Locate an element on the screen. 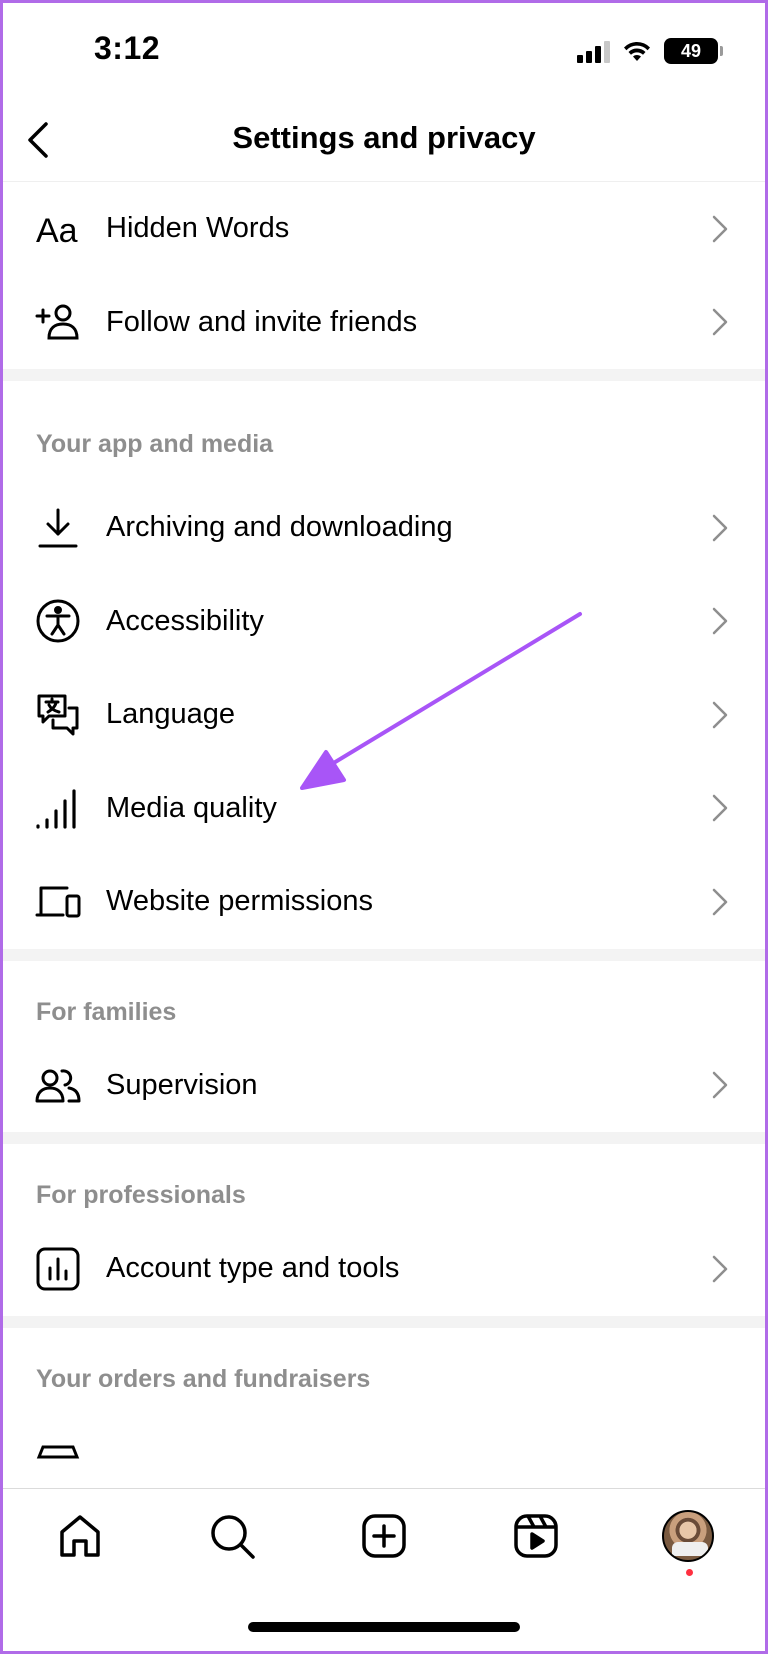 The image size is (768, 1654). shopping-bag-icon is located at coordinates (58, 1466).